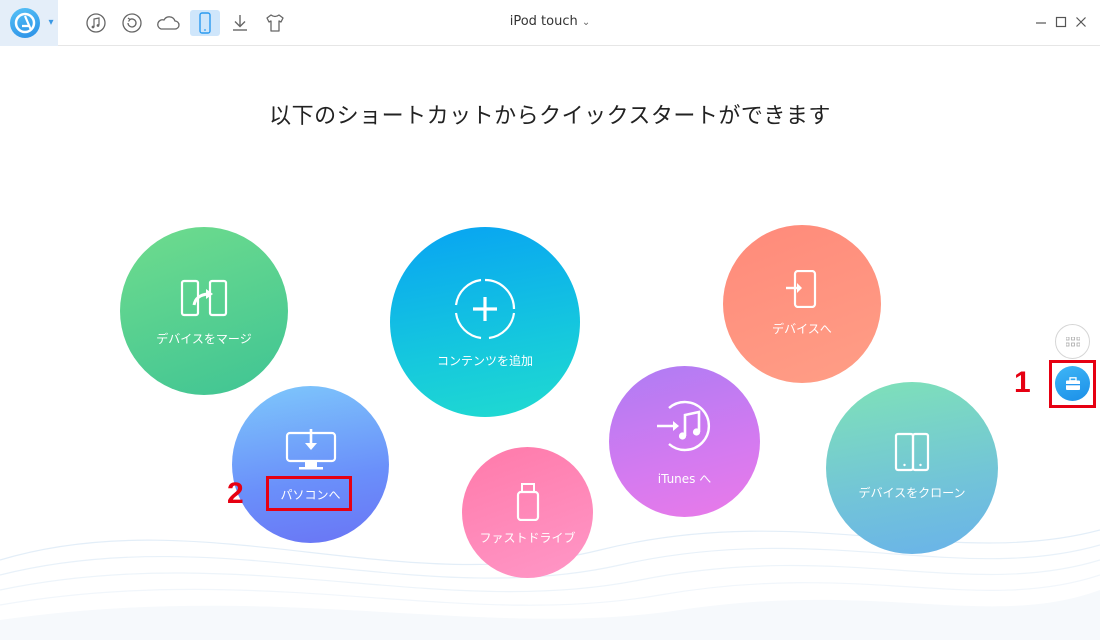  I want to click on to-itunes-label: iTunes へ, so click(684, 479).